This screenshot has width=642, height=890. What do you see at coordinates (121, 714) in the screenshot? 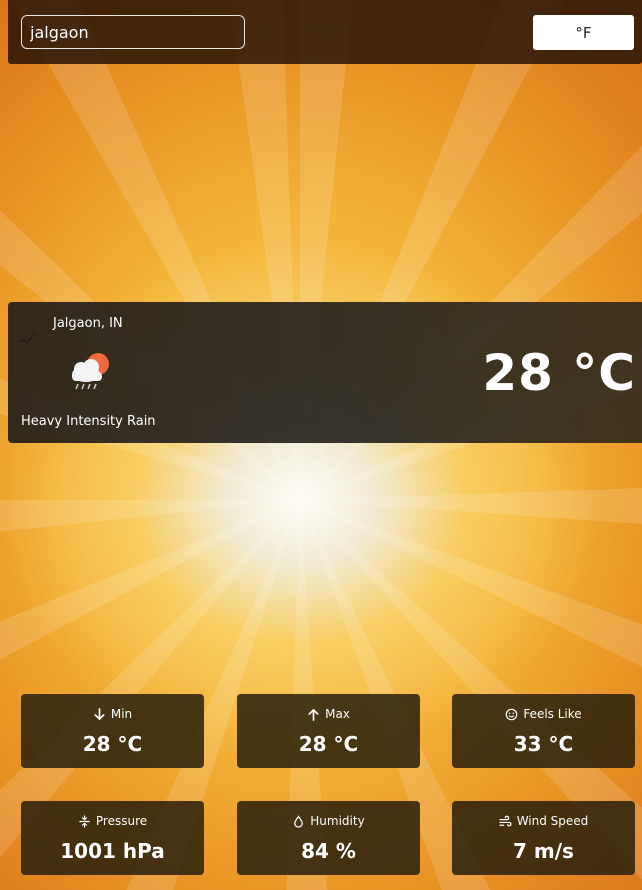
I see `stat-label-min: Min` at bounding box center [121, 714].